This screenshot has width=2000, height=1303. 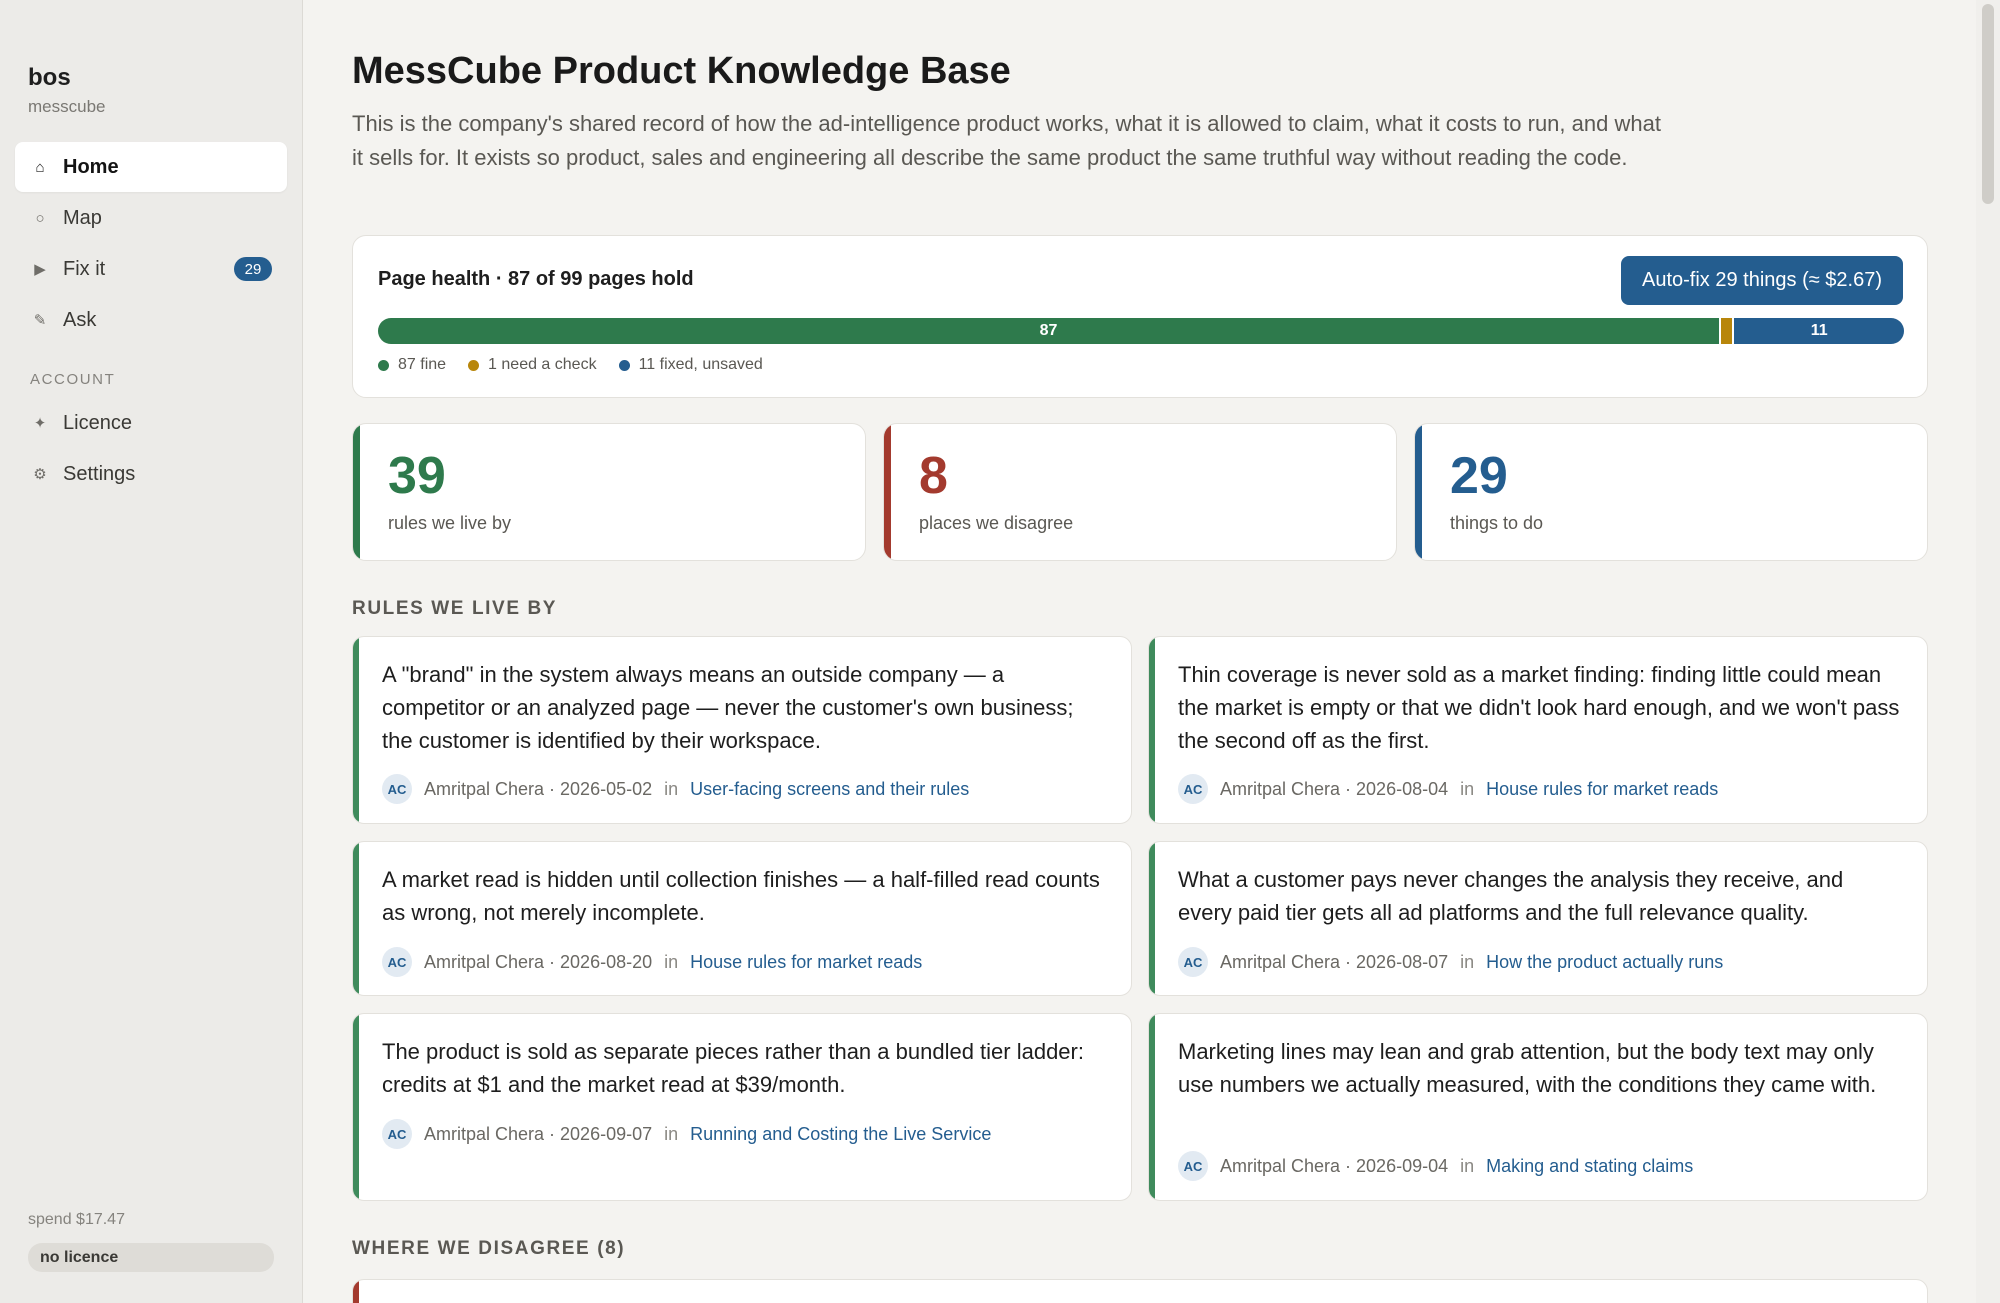 I want to click on stat-card-todo: 29 things to do, so click(x=1671, y=492).